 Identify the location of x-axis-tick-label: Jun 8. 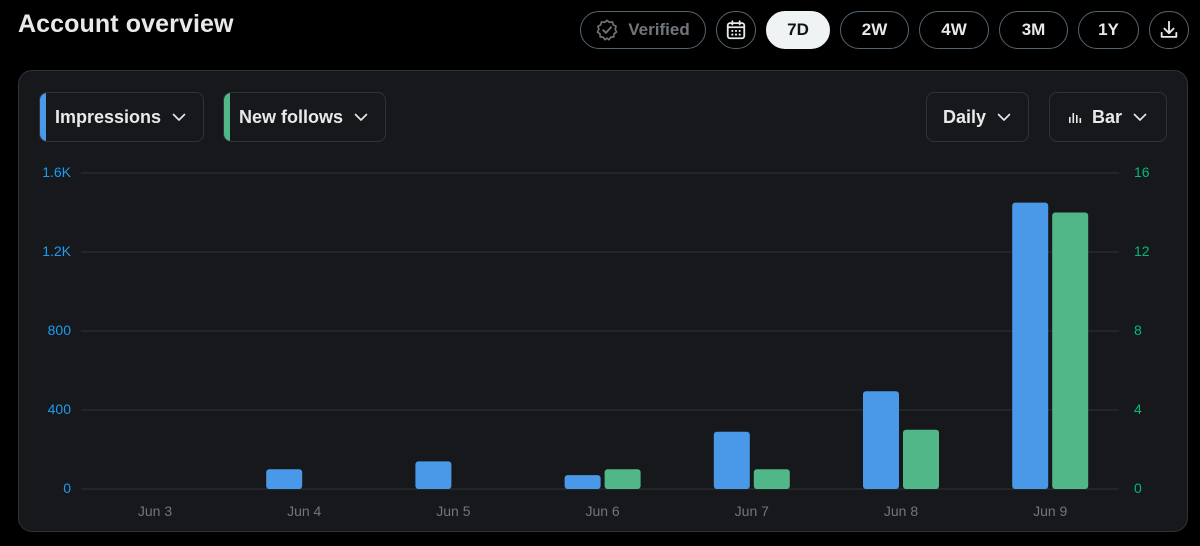
(901, 511).